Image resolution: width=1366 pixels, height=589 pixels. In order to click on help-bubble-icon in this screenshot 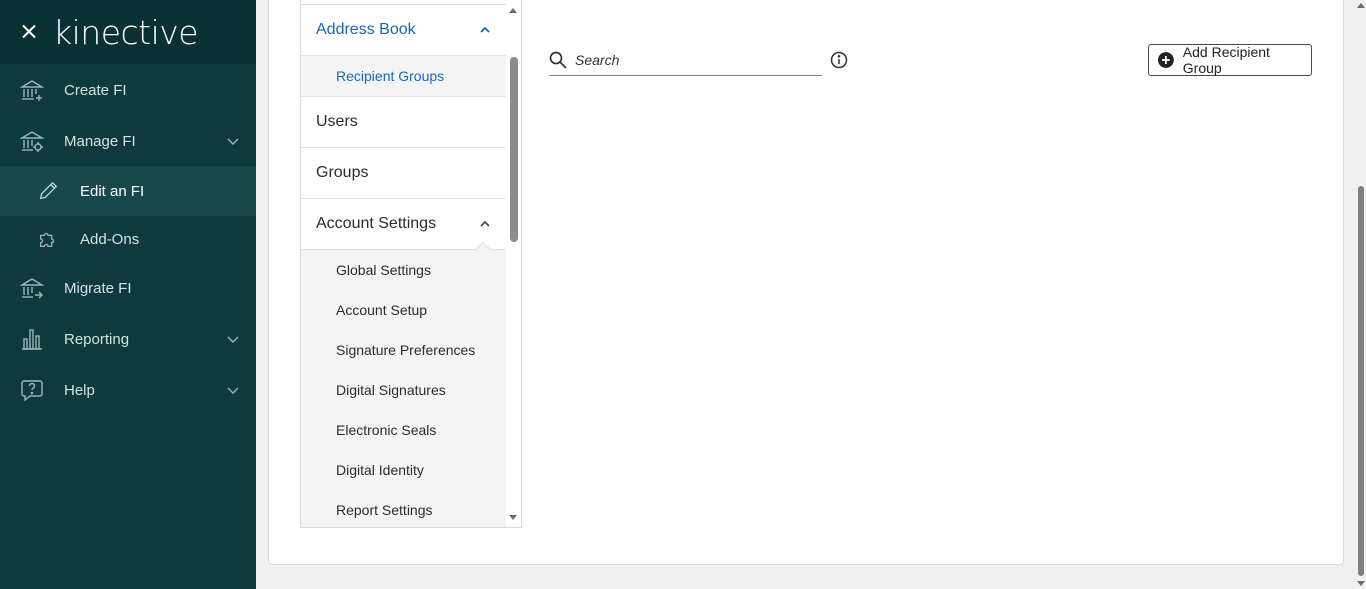, I will do `click(32, 390)`.